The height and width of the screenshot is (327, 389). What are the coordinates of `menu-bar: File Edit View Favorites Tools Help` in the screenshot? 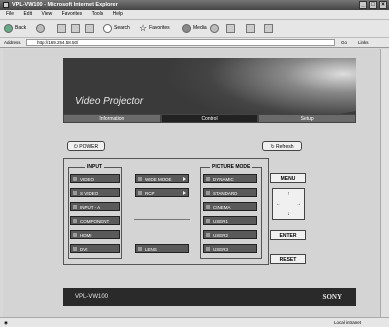 It's located at (194, 15).